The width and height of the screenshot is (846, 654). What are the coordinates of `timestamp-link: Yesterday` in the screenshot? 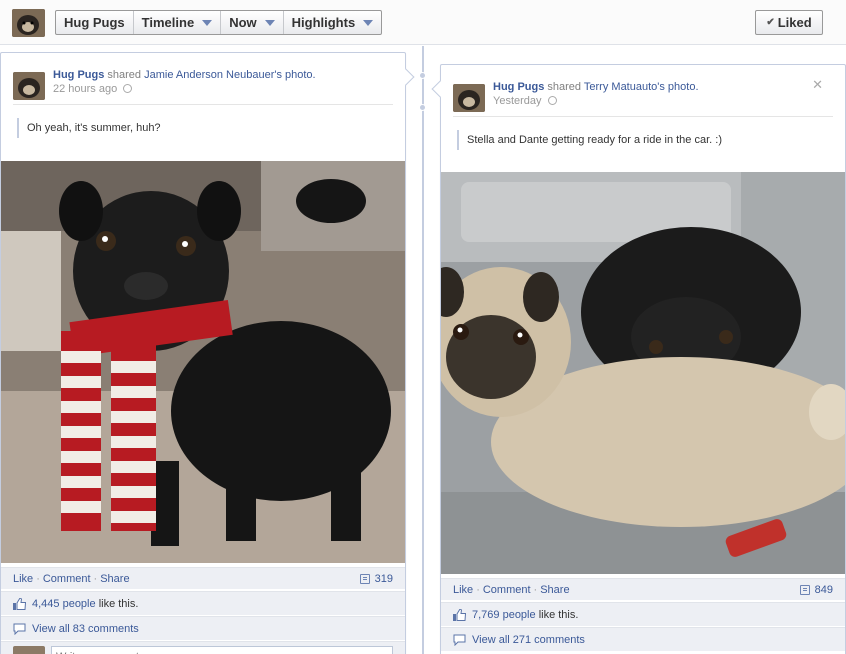 It's located at (517, 101).